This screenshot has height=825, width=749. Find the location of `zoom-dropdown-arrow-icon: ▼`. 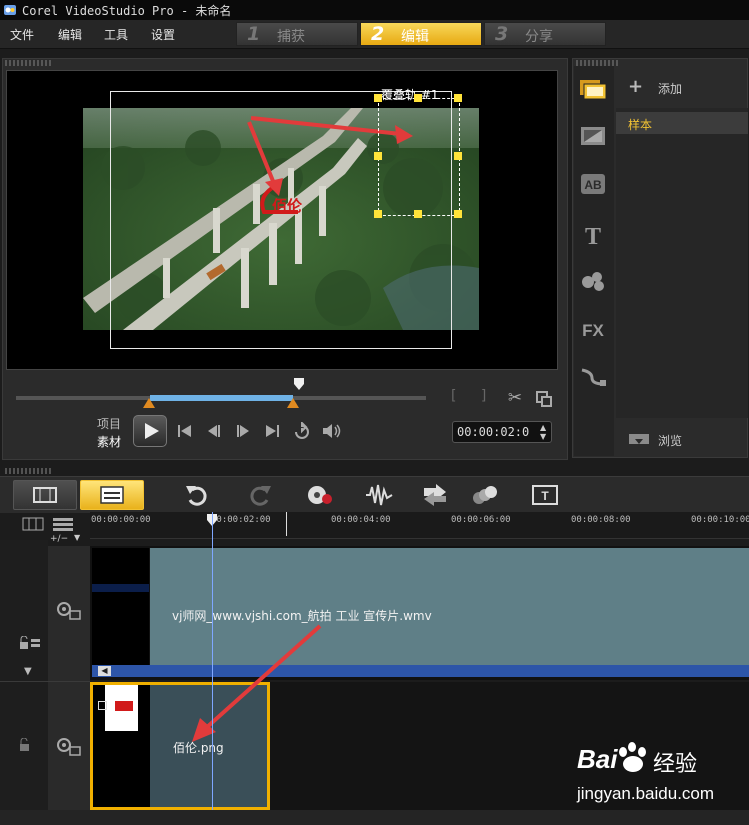

zoom-dropdown-arrow-icon: ▼ is located at coordinates (77, 537).